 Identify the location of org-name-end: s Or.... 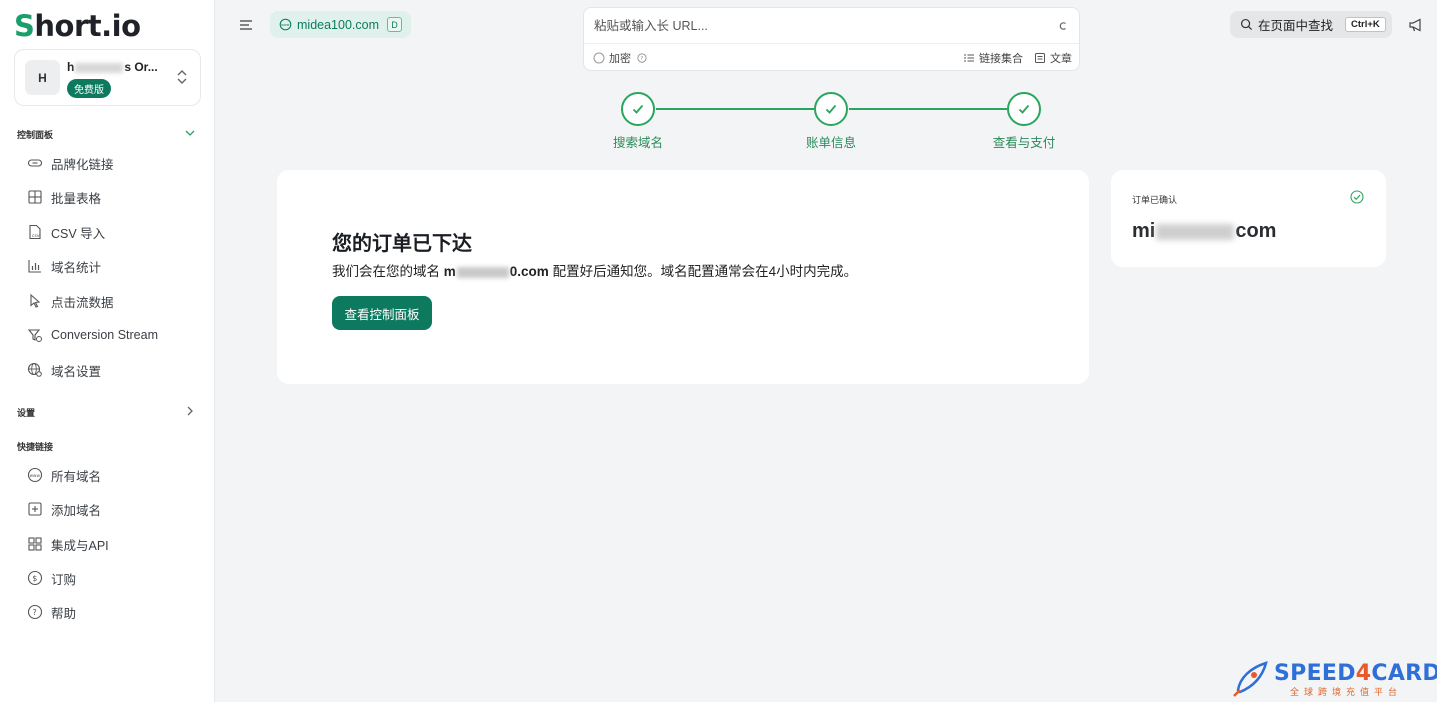
(141, 67).